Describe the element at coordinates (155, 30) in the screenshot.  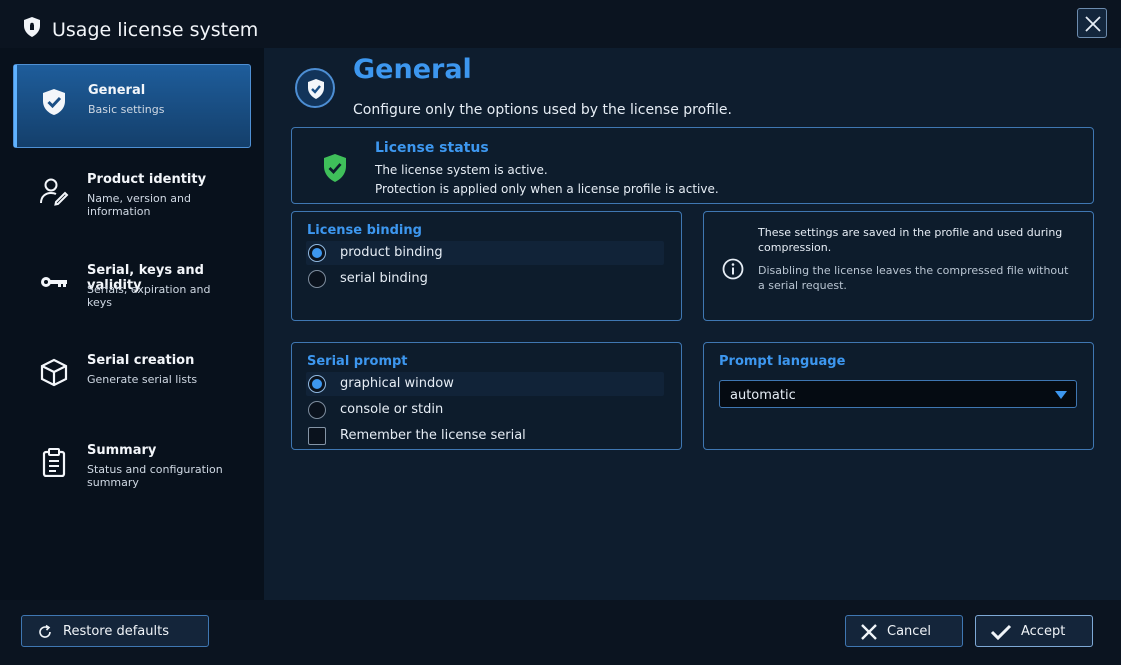
I see `window-title: Usage license system` at that location.